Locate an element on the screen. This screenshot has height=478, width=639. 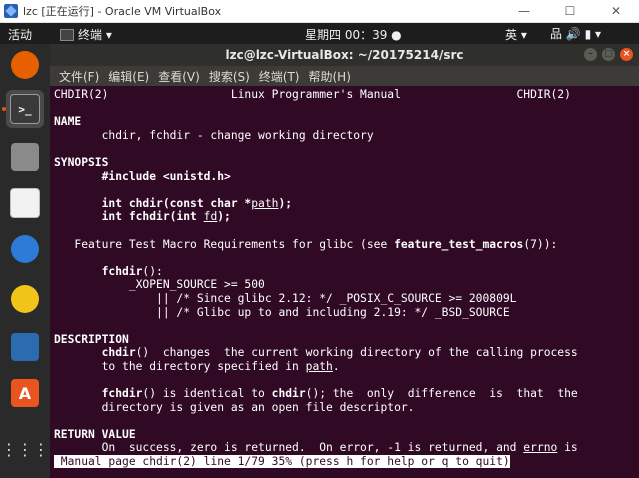
terminal-text: #include <unistd.h> is located at coordinates (142, 176).